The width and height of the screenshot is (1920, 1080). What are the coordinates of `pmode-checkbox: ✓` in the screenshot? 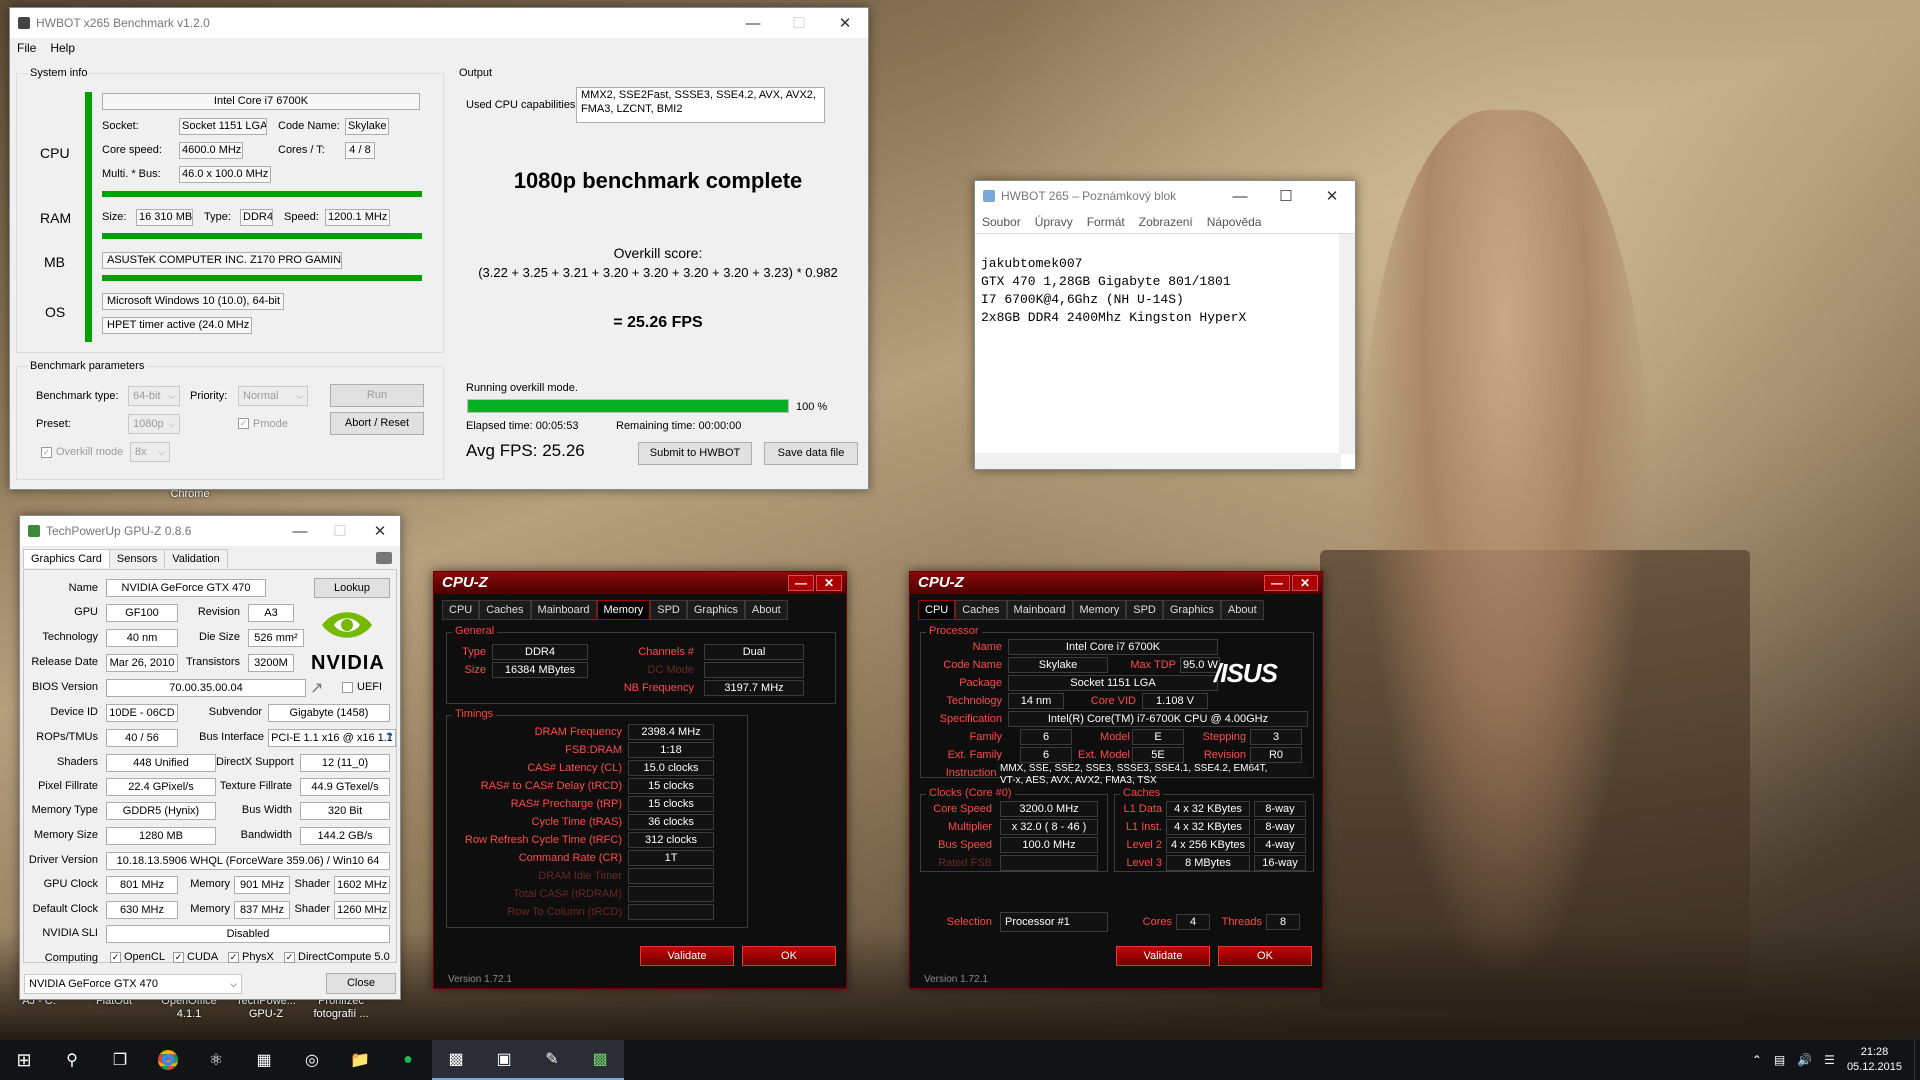 It's located at (243, 423).